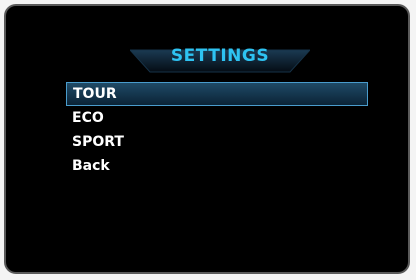 The image size is (416, 280). I want to click on menu-item-eco: ECO, so click(217, 118).